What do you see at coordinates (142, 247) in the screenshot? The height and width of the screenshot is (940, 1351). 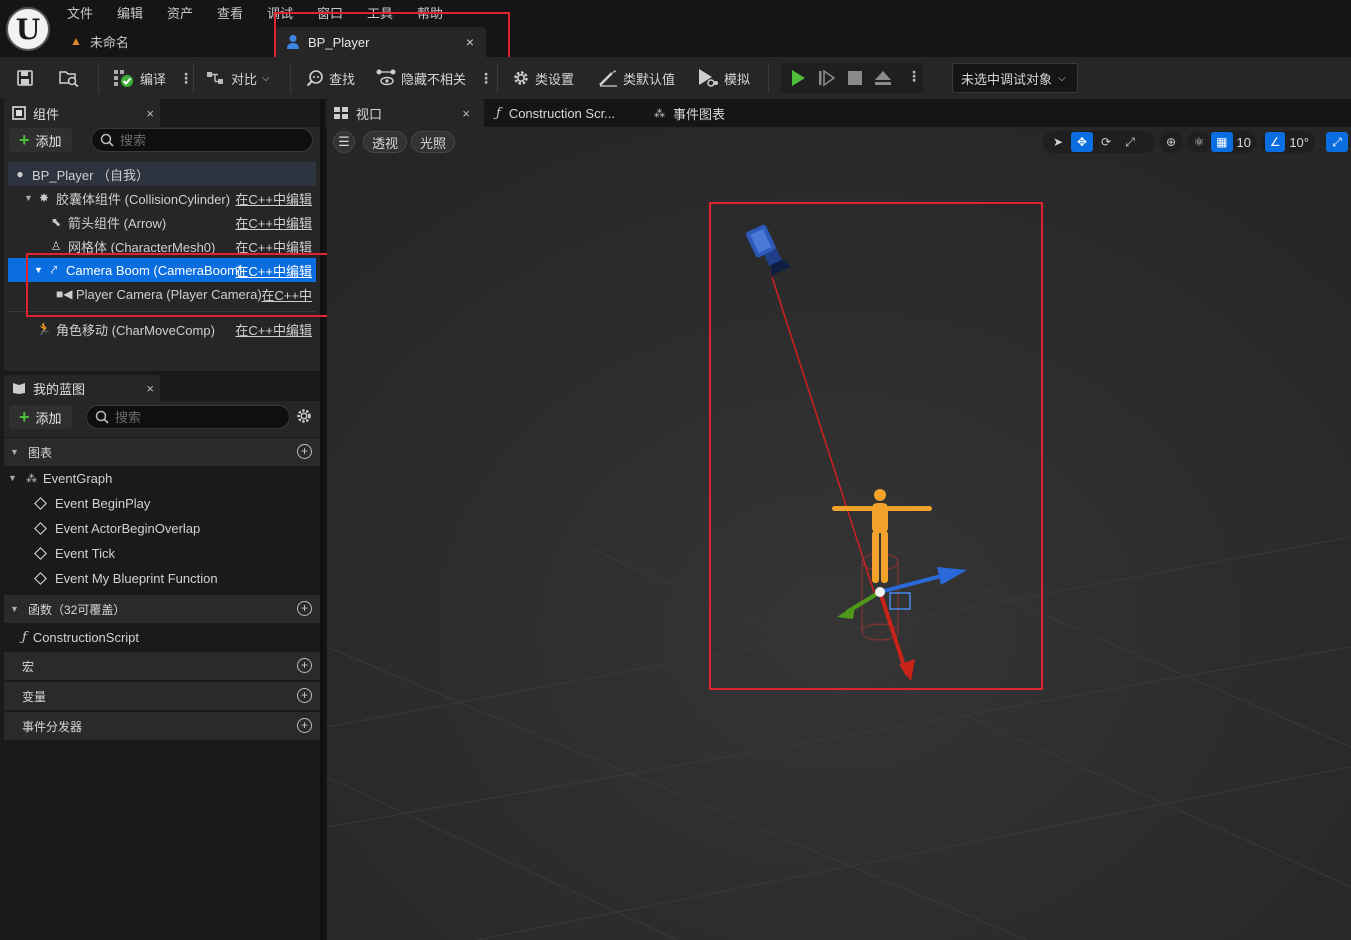 I see `component-label: 网格体 (CharacterMesh0)` at bounding box center [142, 247].